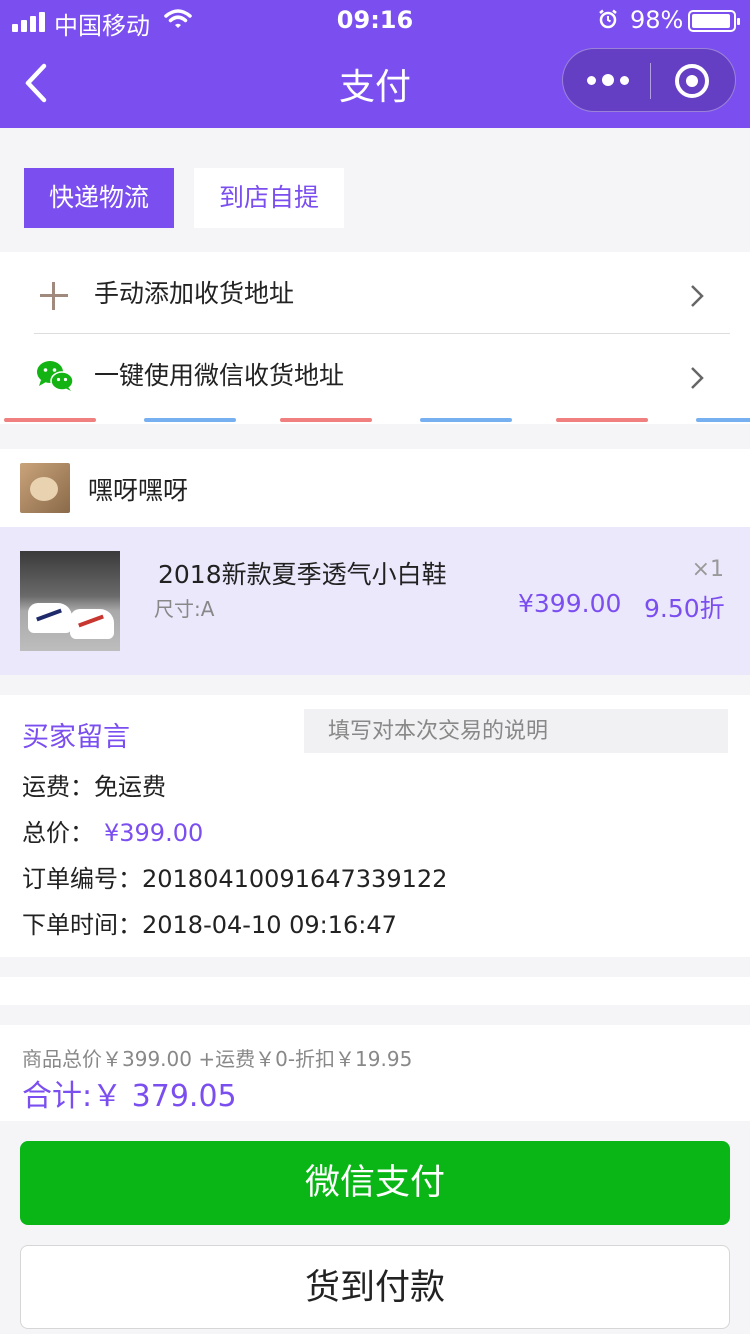 The width and height of the screenshot is (750, 1334). Describe the element at coordinates (194, 293) in the screenshot. I see `add-address-manual-label: 手动添加收货地址` at that location.